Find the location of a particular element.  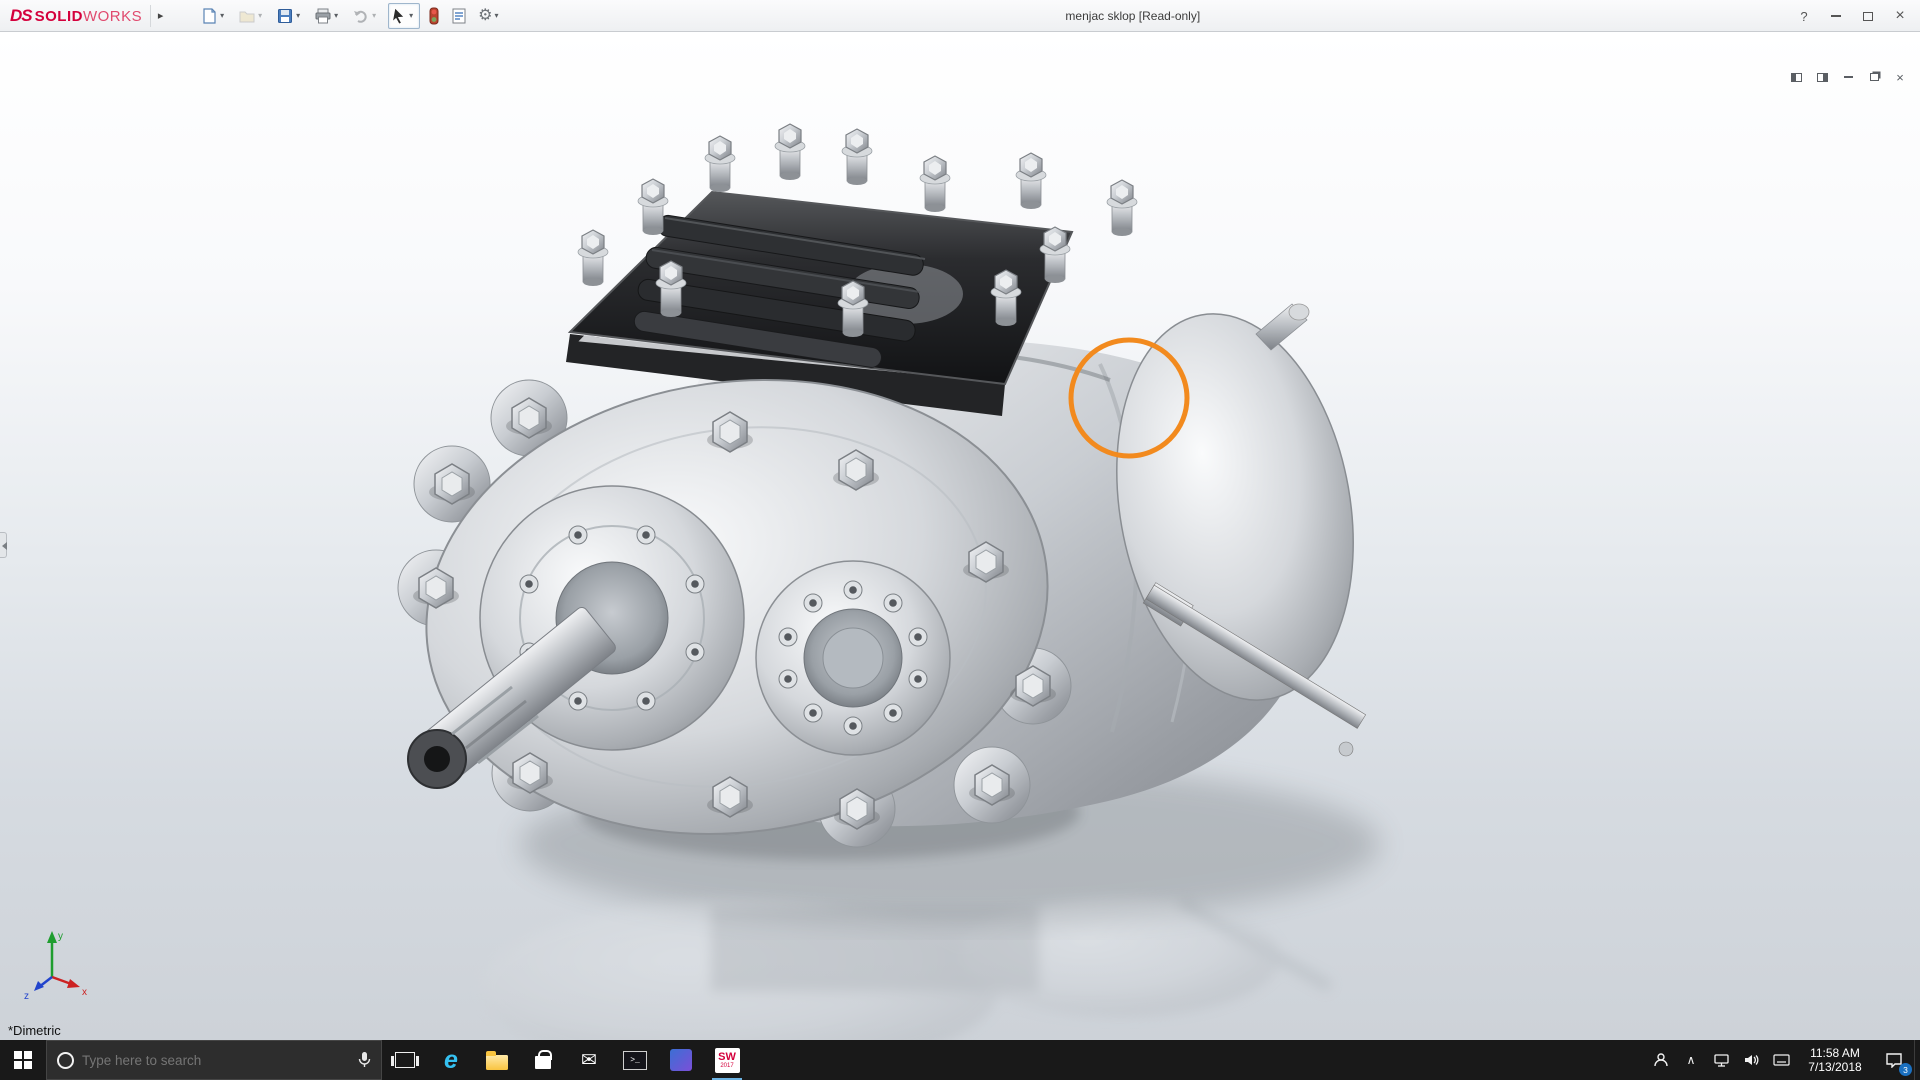

clock-time: 11:58 AM is located at coordinates (1835, 1053).